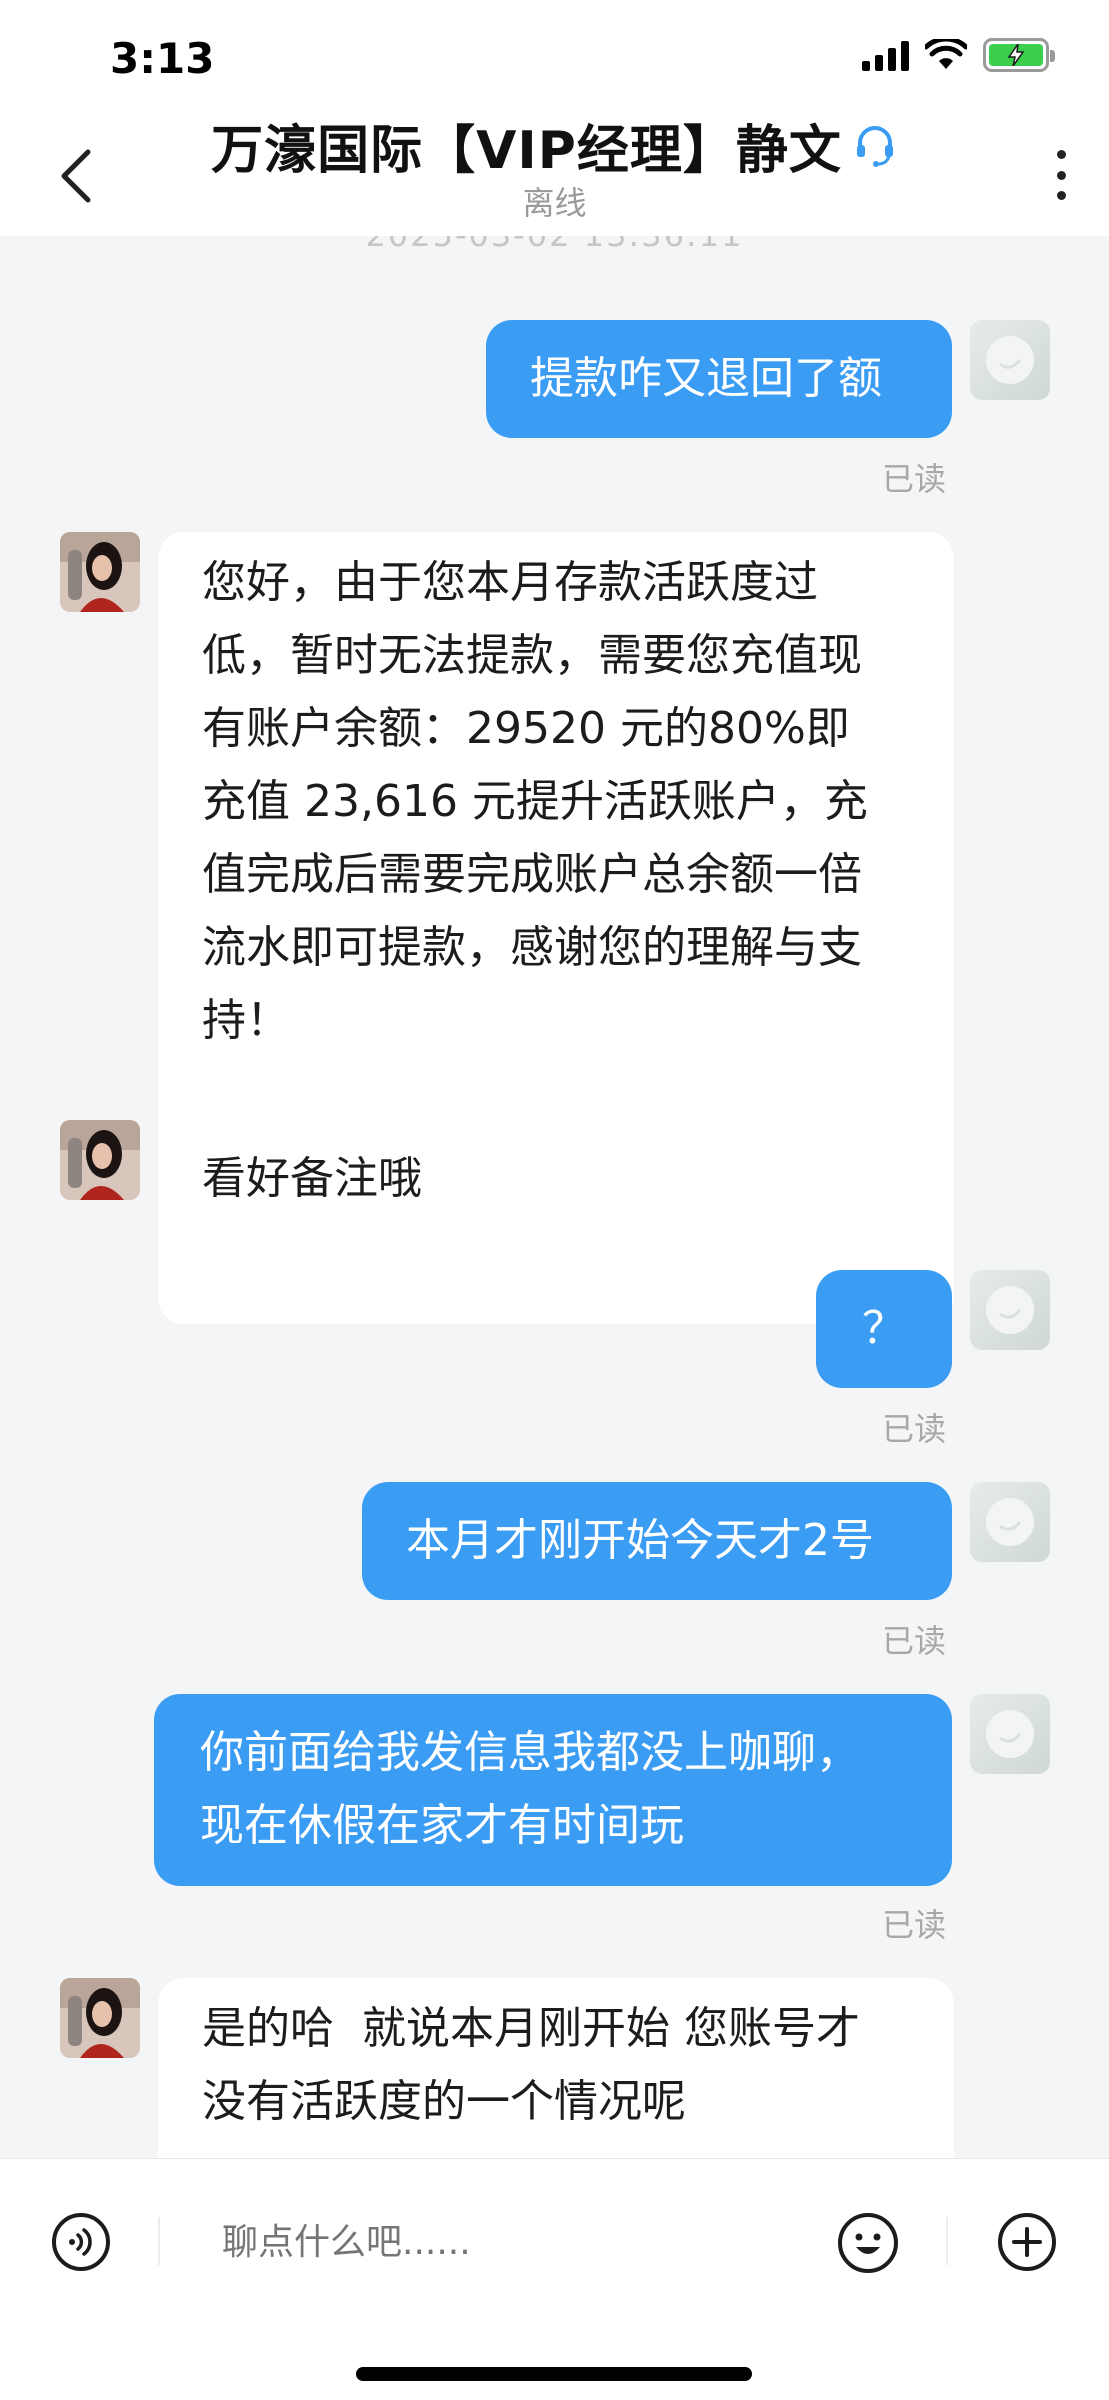  I want to click on input-bar, so click(554, 2279).